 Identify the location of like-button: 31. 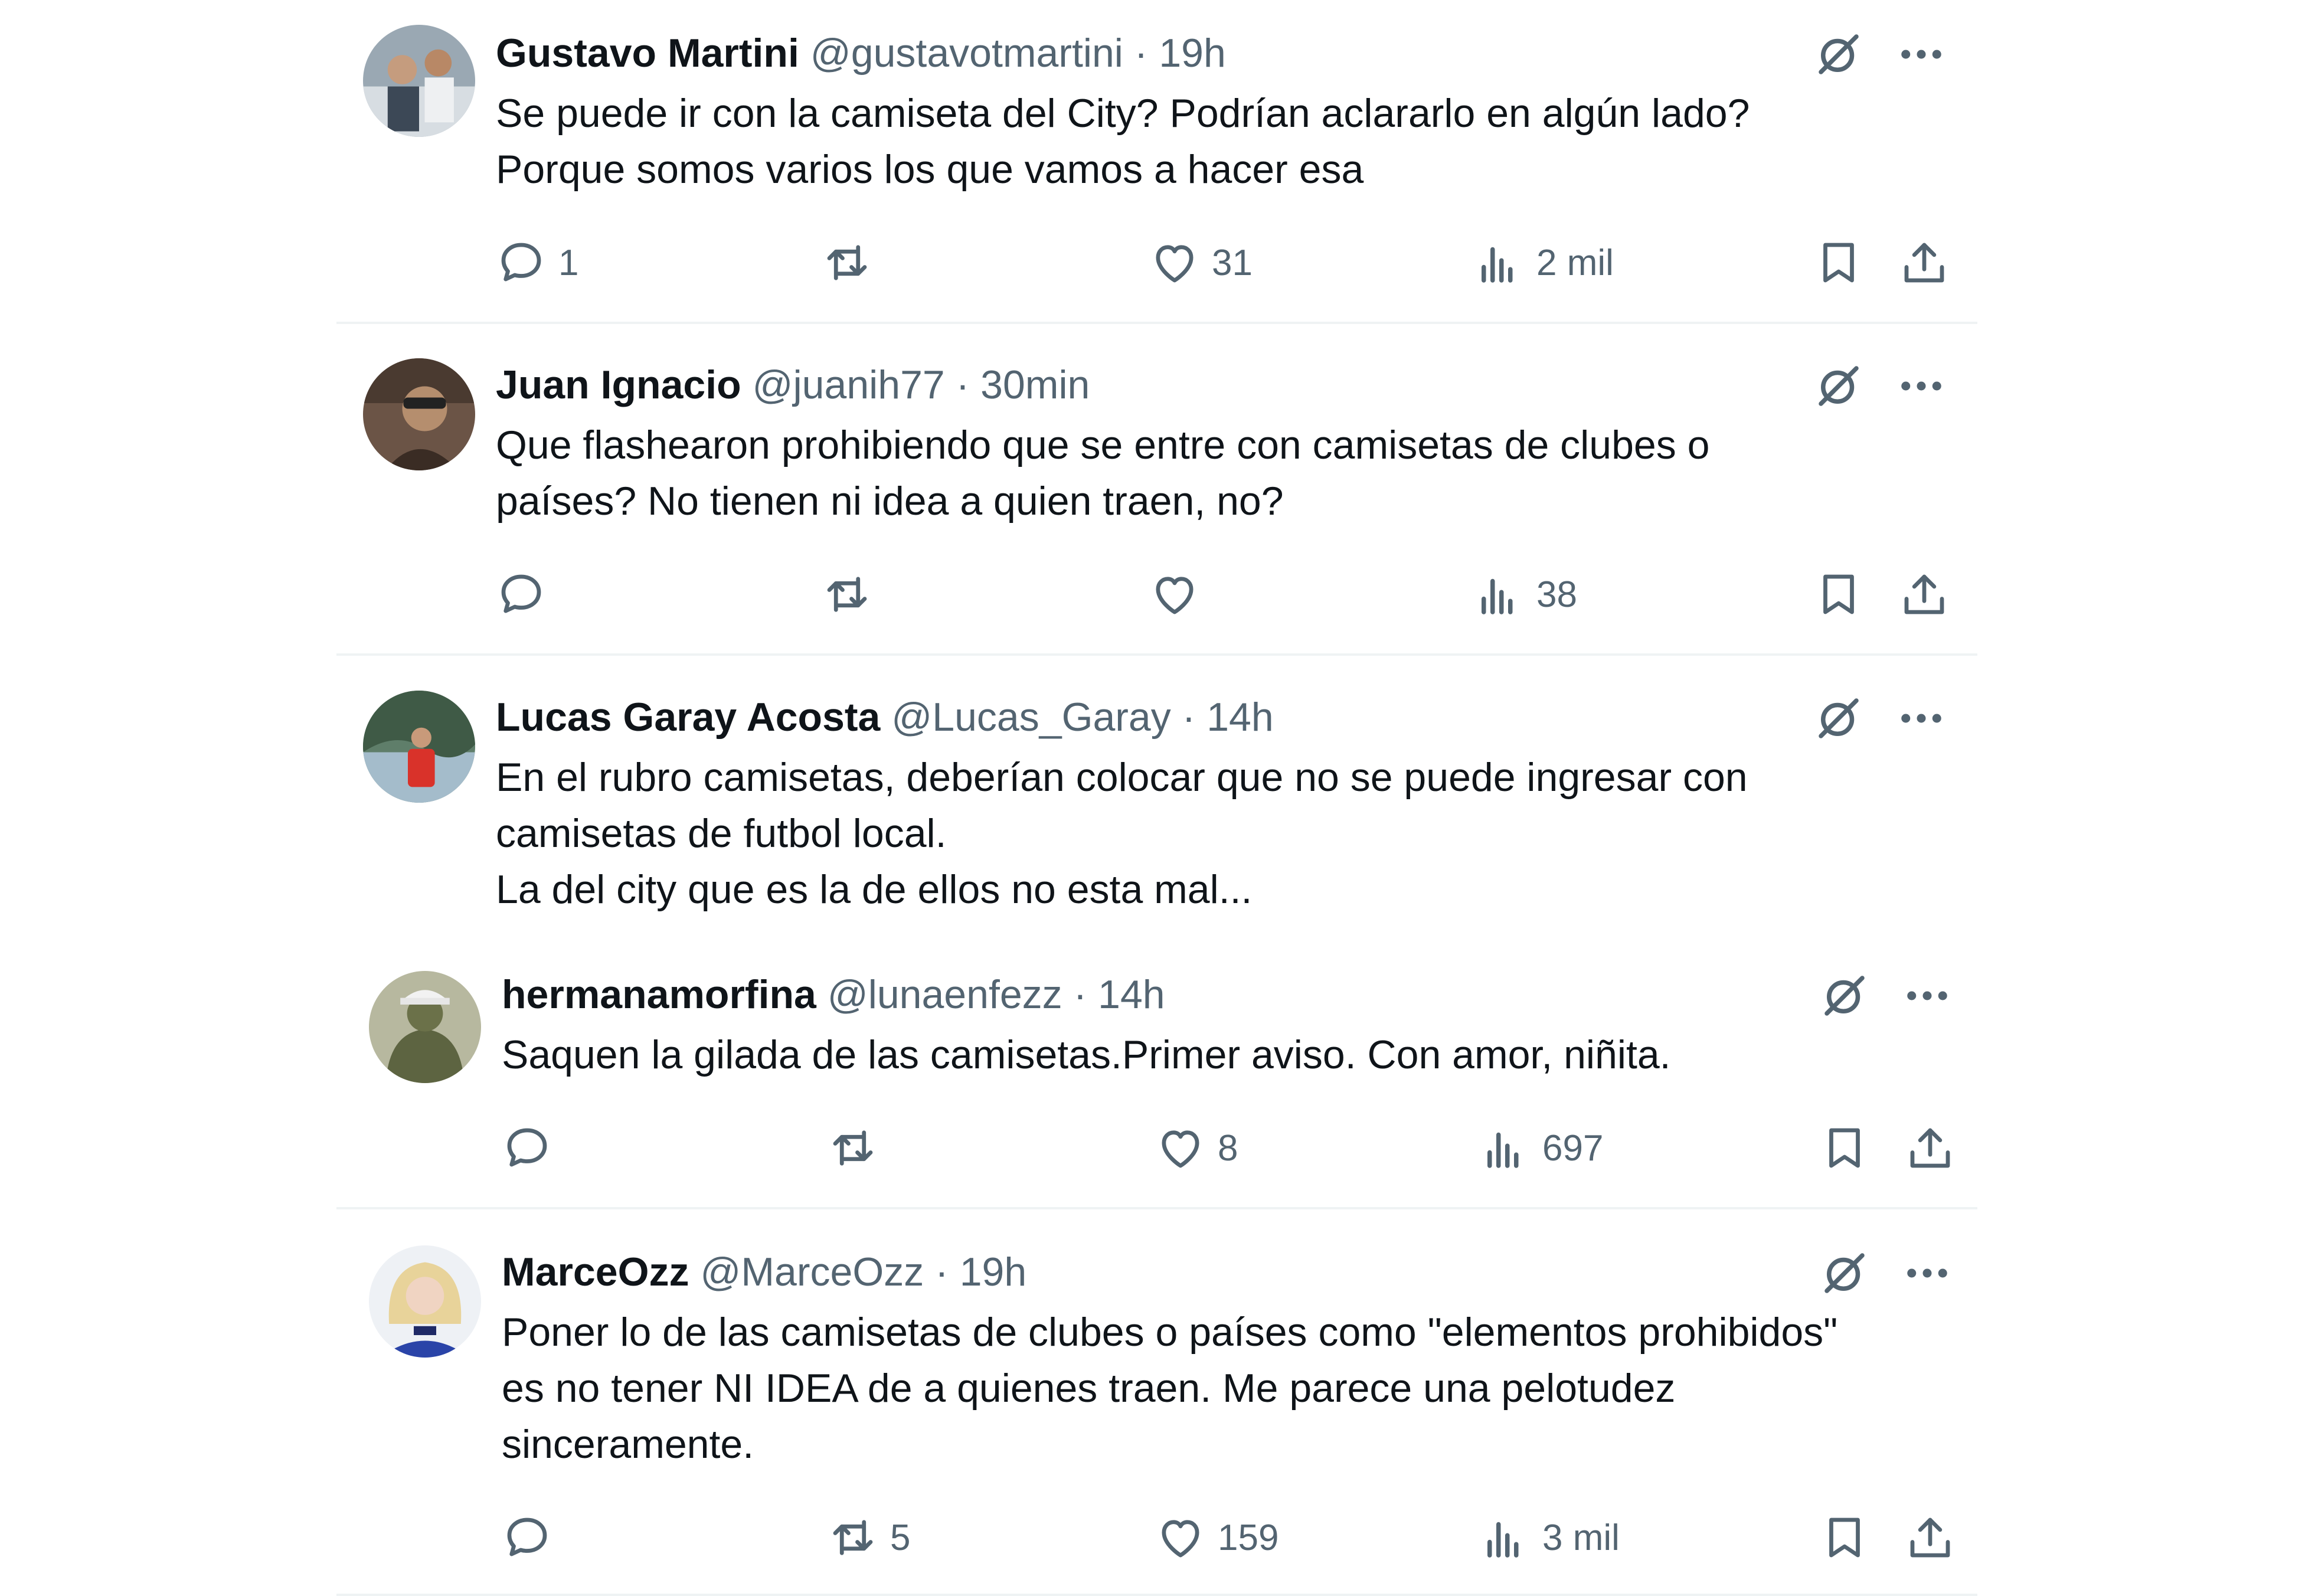
(1200, 262).